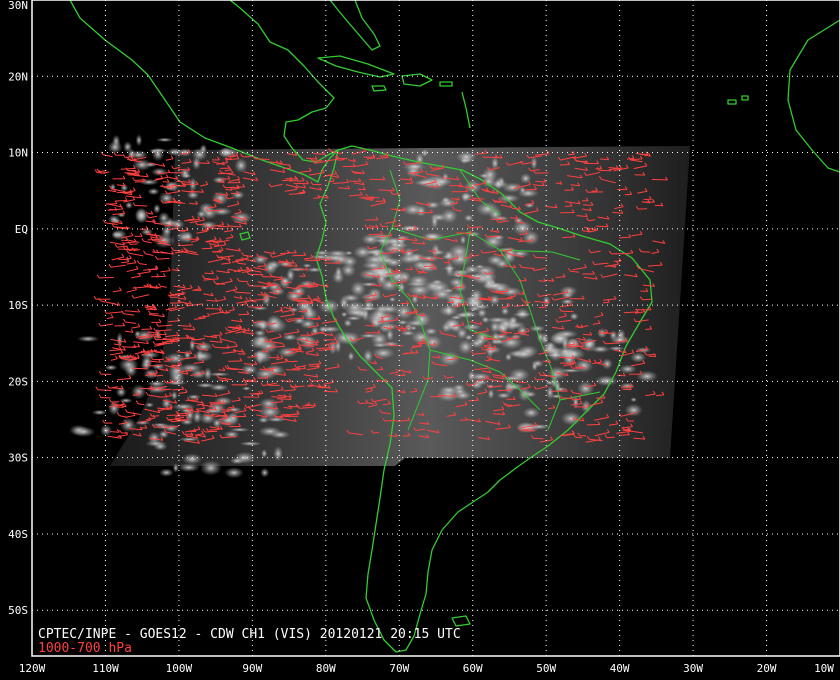  What do you see at coordinates (620, 668) in the screenshot?
I see `longitude-label: 40W` at bounding box center [620, 668].